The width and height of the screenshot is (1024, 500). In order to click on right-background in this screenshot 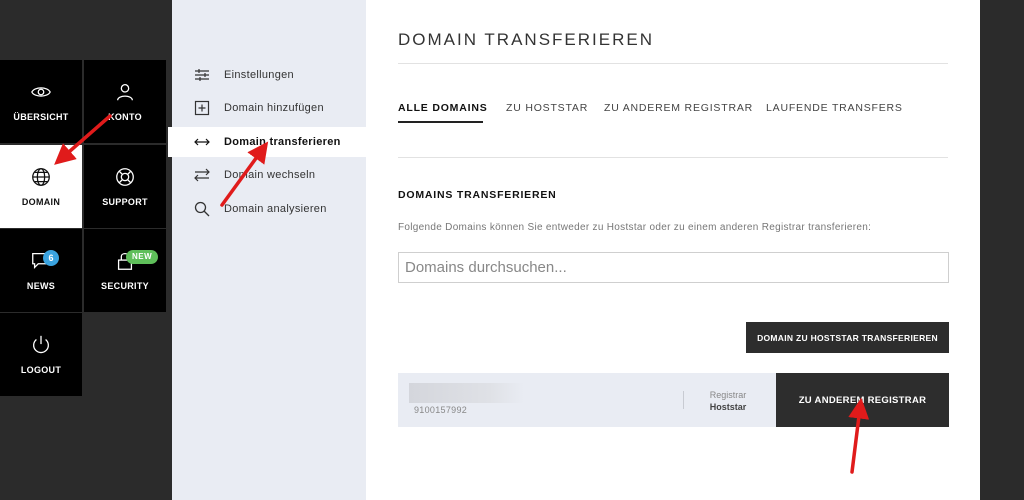, I will do `click(1002, 250)`.